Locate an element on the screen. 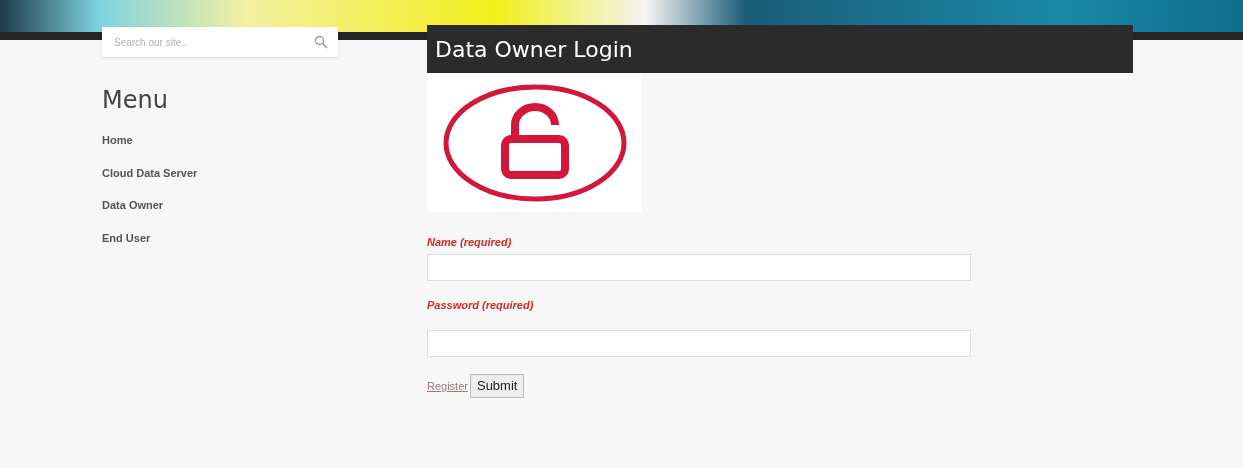 The image size is (1243, 468). page-title: Data Owner Login is located at coordinates (780, 49).